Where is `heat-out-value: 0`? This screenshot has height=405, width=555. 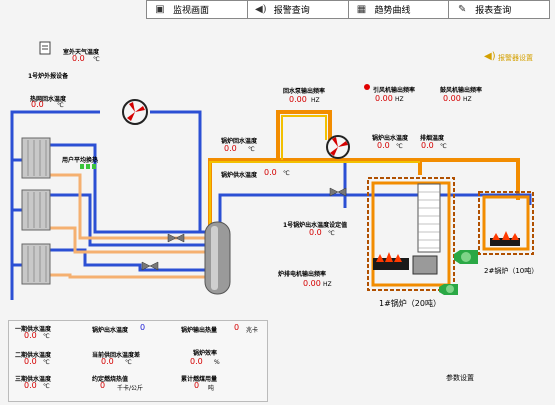
heat-out-value: 0 is located at coordinates (237, 327).